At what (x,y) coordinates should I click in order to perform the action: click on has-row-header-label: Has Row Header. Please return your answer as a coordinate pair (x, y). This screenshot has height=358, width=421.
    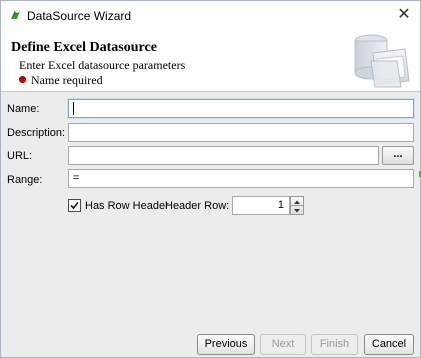
    Looking at the image, I should click on (127, 206).